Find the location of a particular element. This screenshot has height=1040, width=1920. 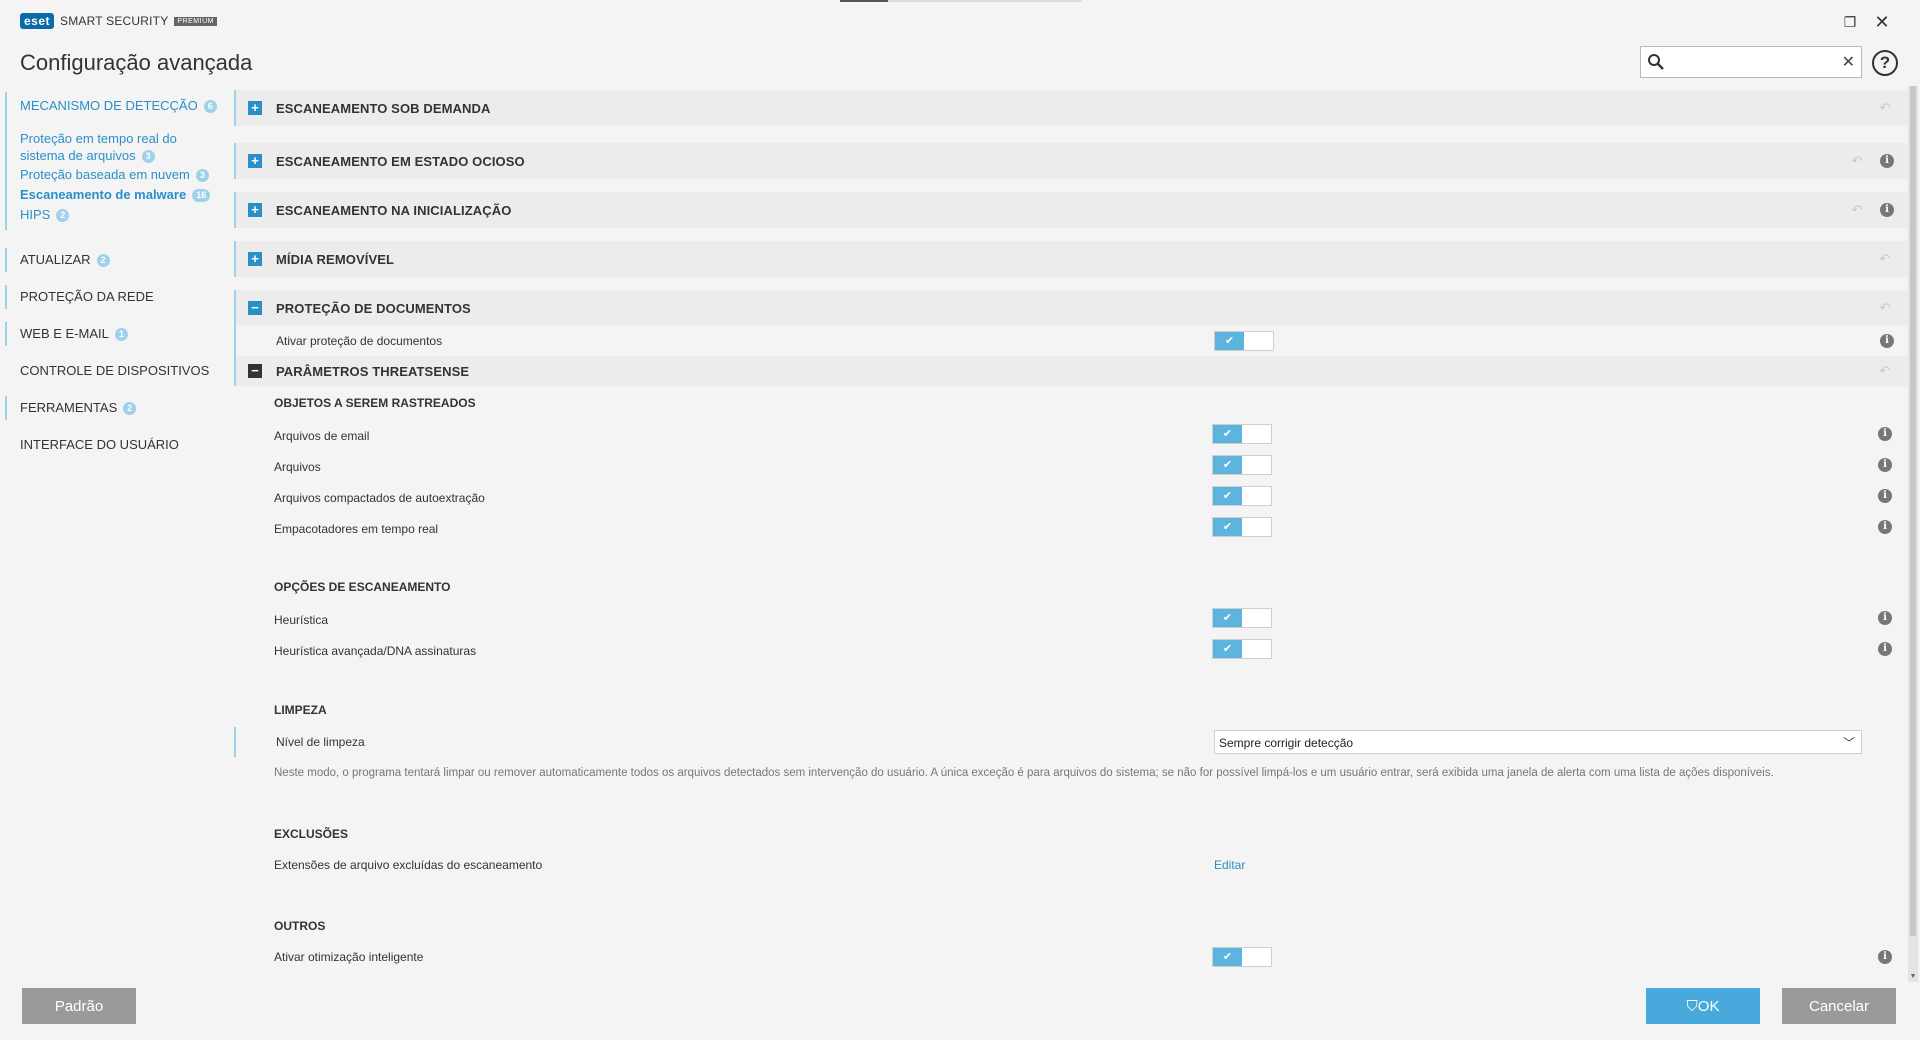

search-icon is located at coordinates (1656, 62).